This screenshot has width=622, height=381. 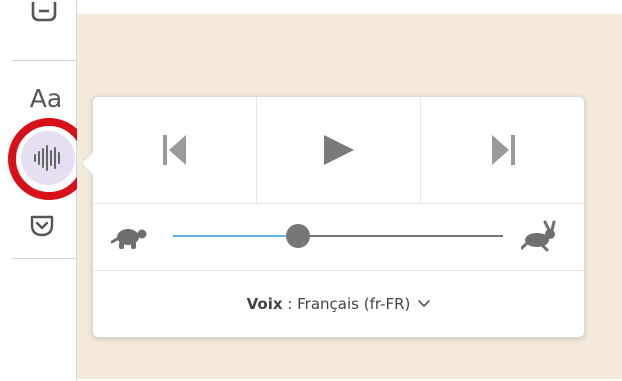 I want to click on next-icon, so click(x=503, y=150).